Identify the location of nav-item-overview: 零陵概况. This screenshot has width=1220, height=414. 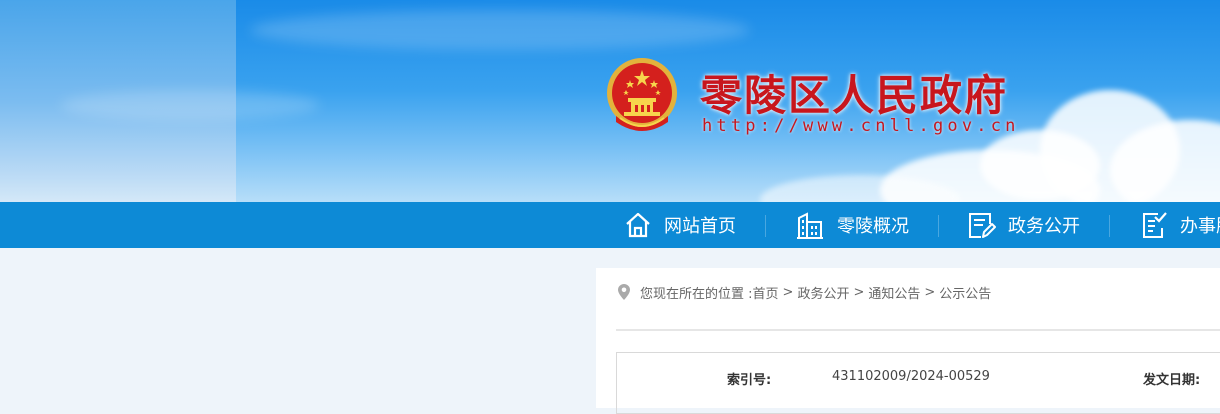
(852, 225).